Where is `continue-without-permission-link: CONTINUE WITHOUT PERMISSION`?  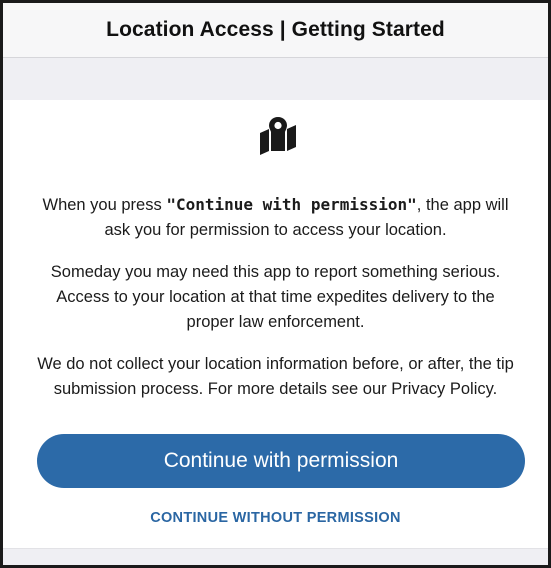
continue-without-permission-link: CONTINUE WITHOUT PERMISSION is located at coordinates (275, 518).